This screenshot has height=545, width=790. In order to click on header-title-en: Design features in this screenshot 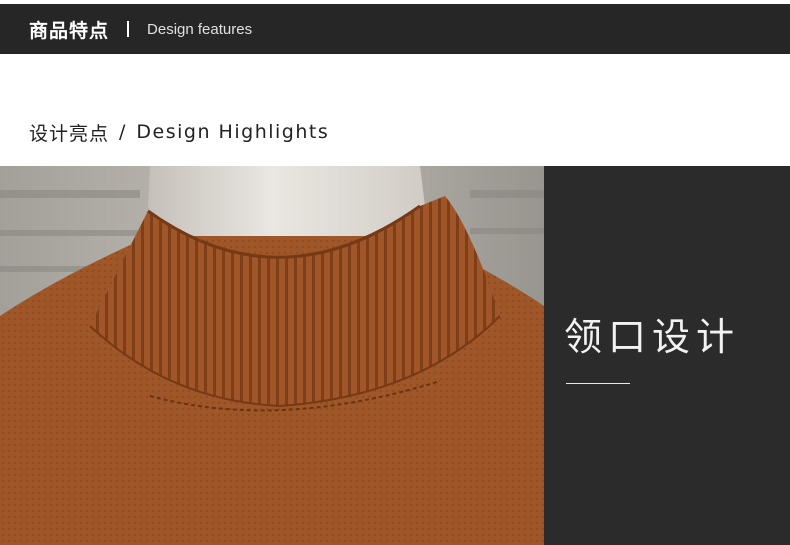, I will do `click(200, 29)`.